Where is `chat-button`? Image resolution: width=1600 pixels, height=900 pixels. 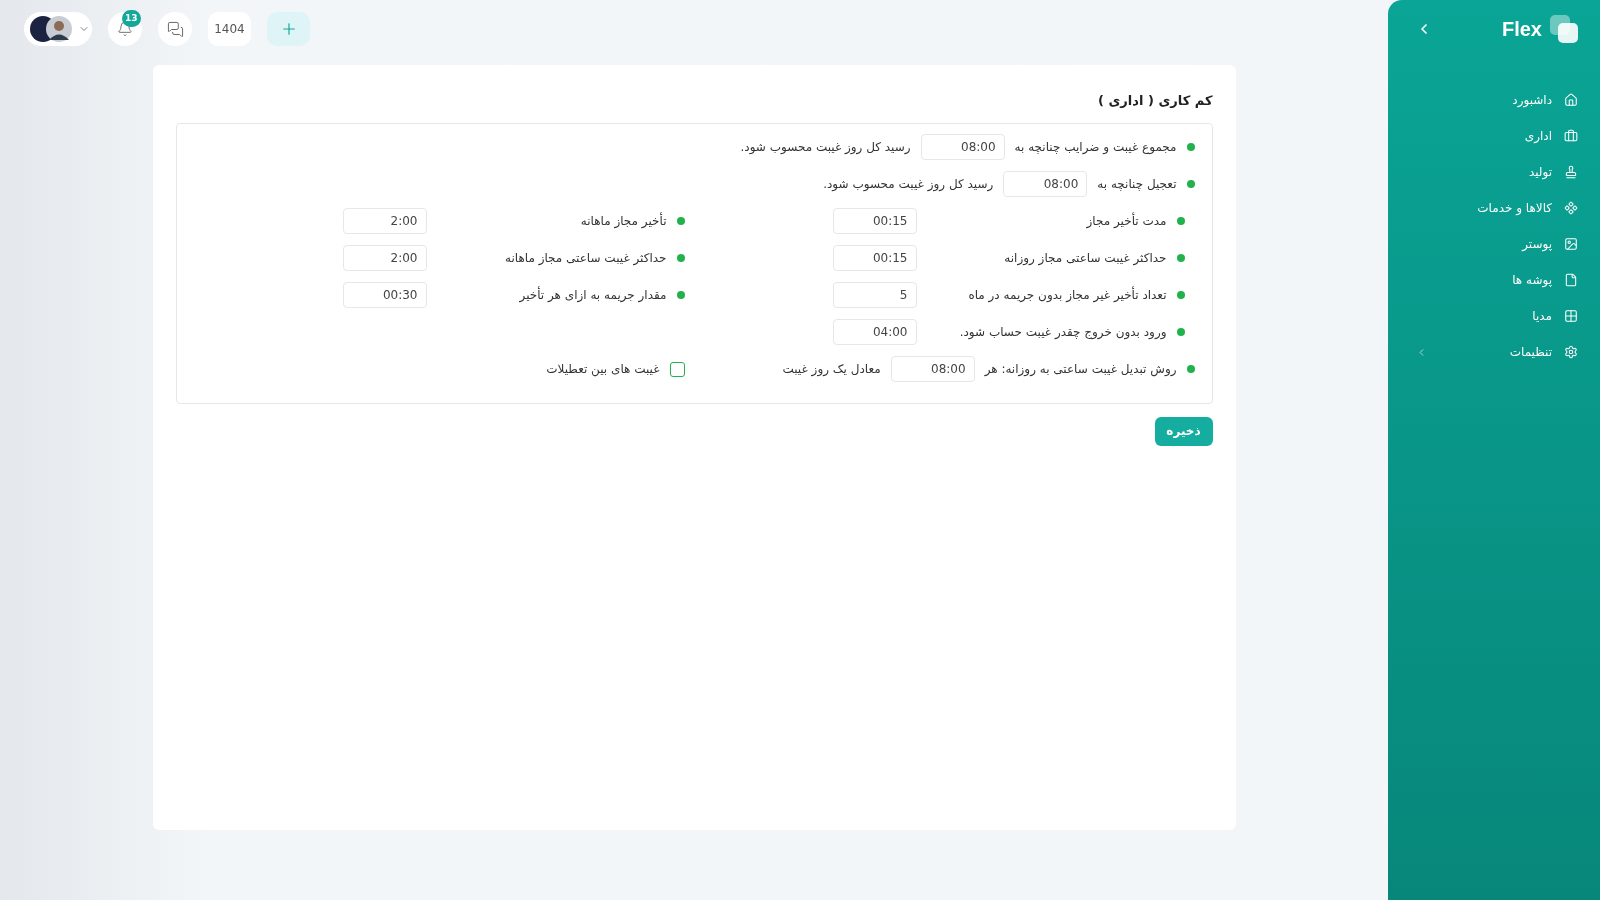
chat-button is located at coordinates (175, 29).